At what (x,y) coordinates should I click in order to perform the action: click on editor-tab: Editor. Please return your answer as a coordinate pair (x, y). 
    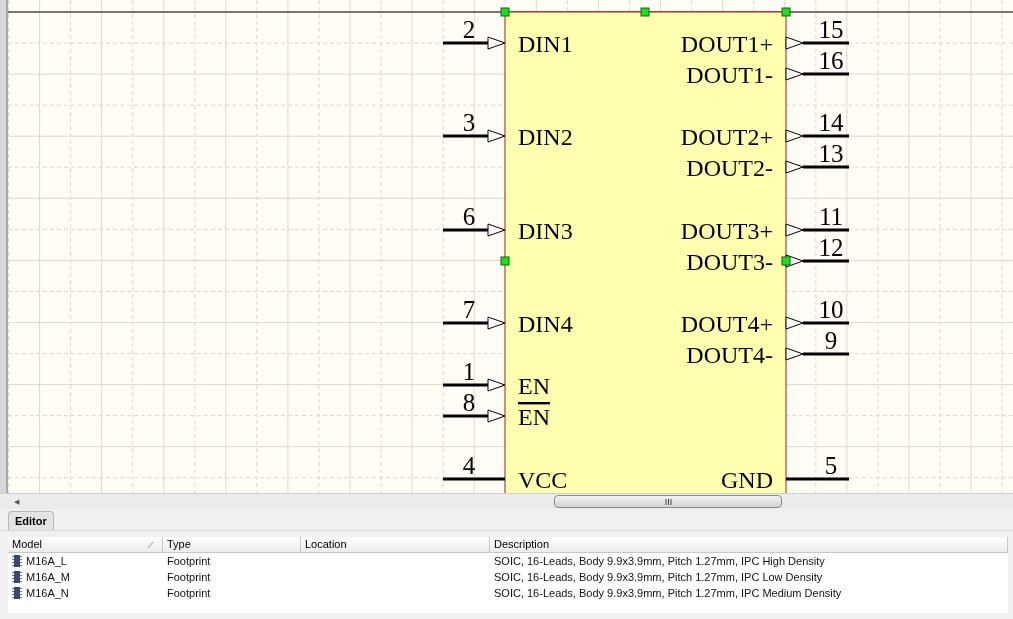
    Looking at the image, I should click on (31, 520).